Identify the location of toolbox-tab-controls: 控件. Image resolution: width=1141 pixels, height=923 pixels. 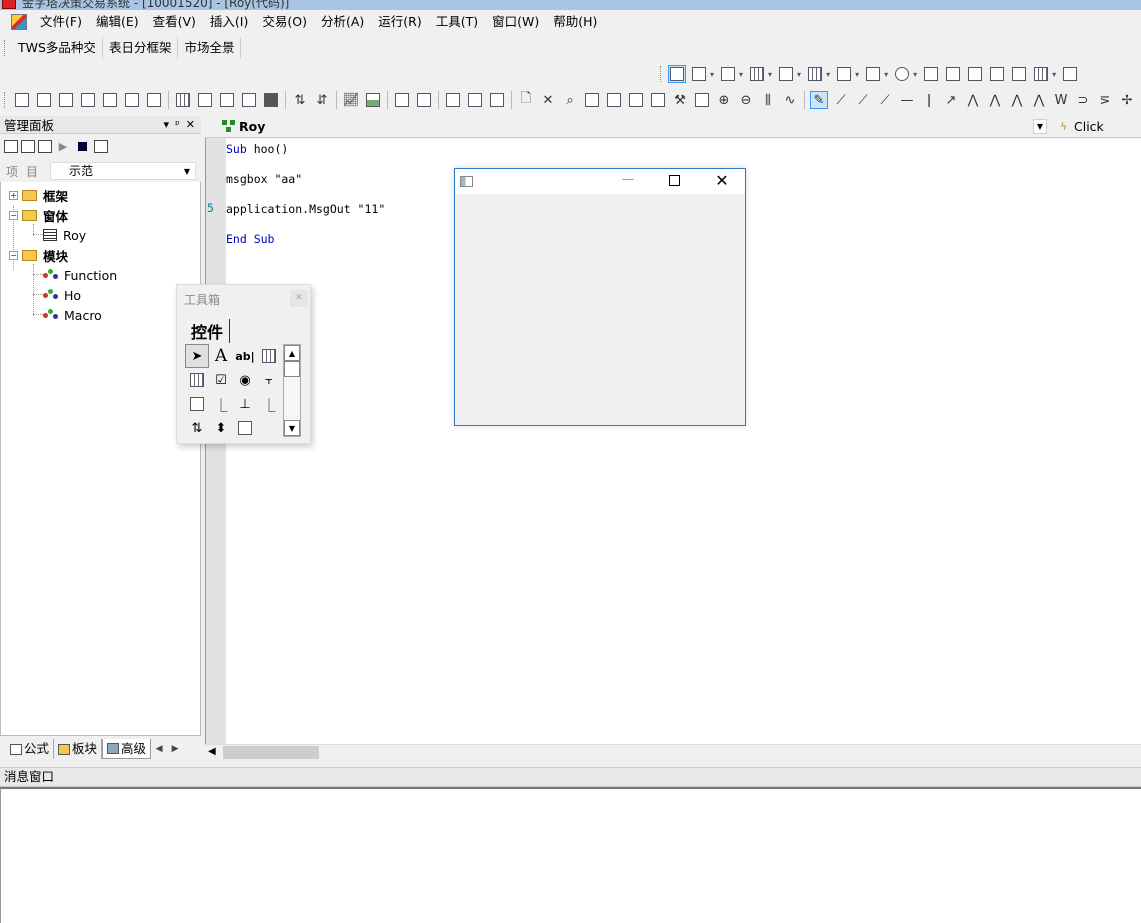
(208, 331).